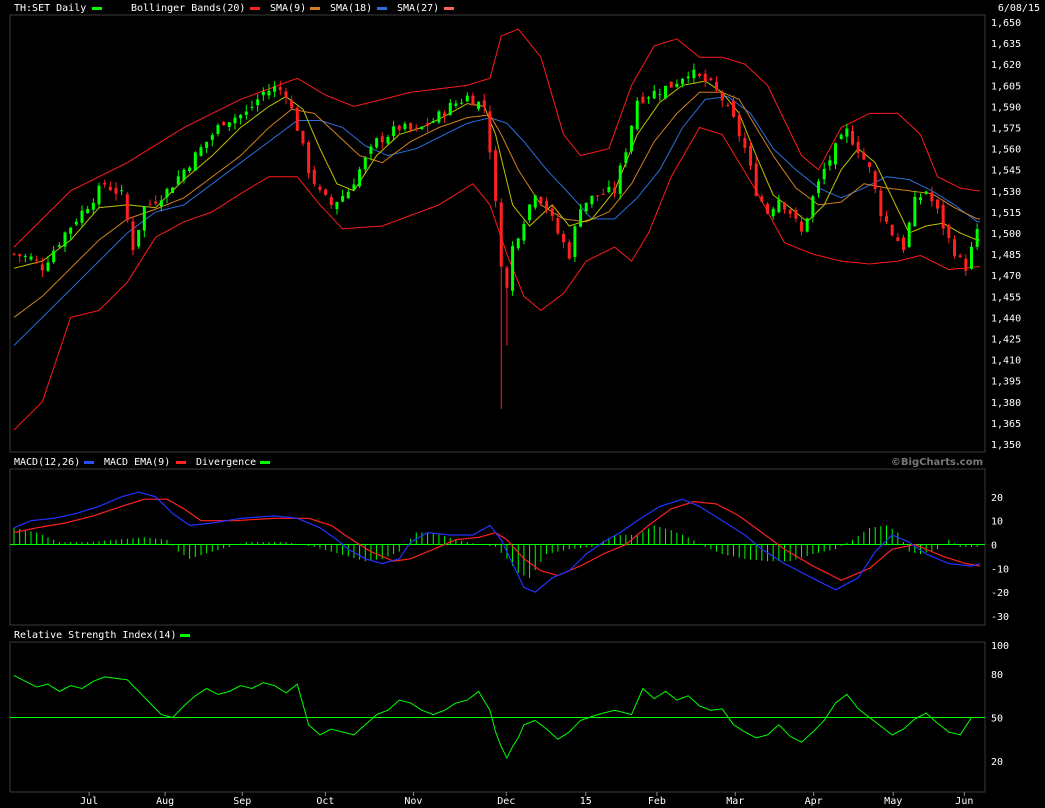 This screenshot has height=808, width=1045. I want to click on rsi-title: Relative Strength Index(14), so click(95, 635).